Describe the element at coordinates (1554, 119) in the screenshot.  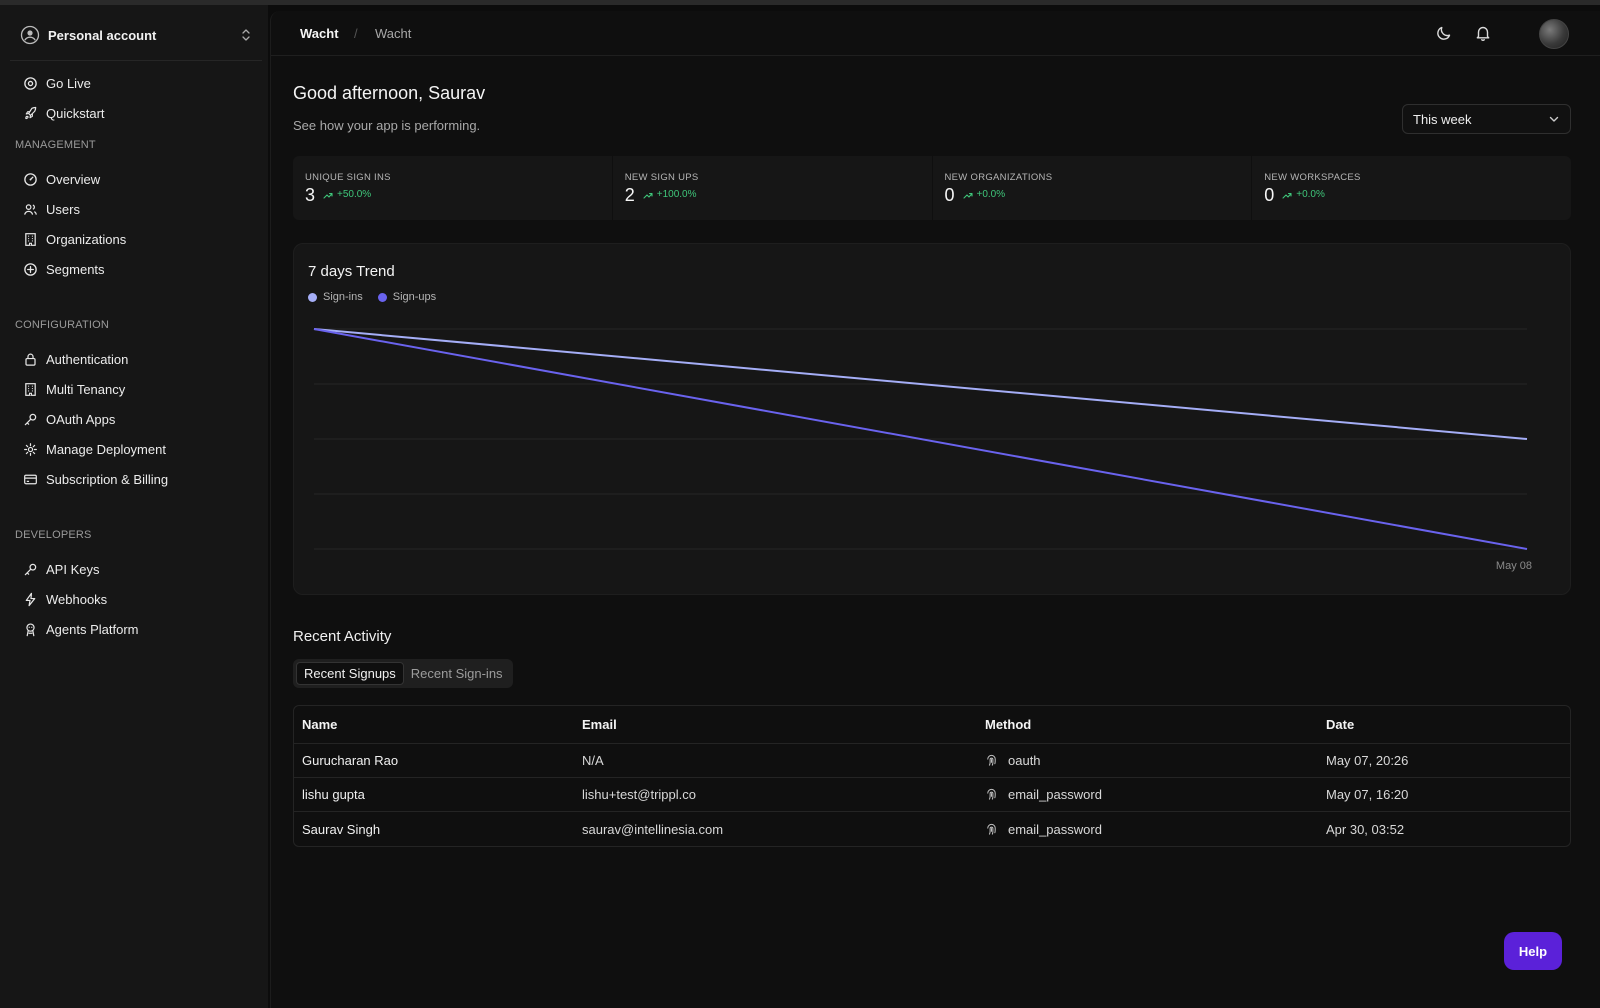
I see `chevron-down-icon` at that location.